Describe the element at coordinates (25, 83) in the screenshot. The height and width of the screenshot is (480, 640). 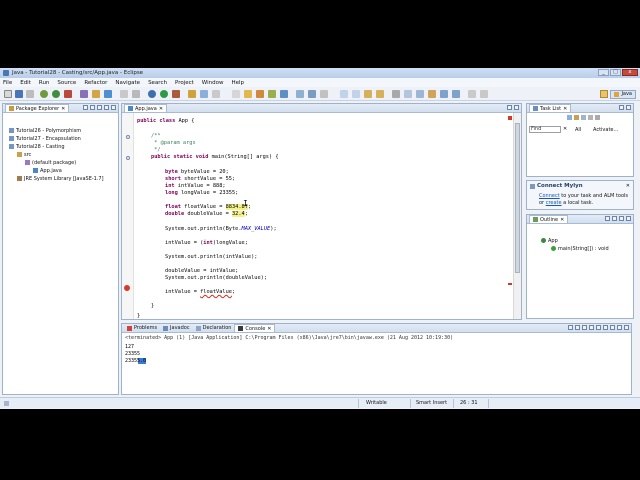
I see `menu-edit: Edit` at that location.